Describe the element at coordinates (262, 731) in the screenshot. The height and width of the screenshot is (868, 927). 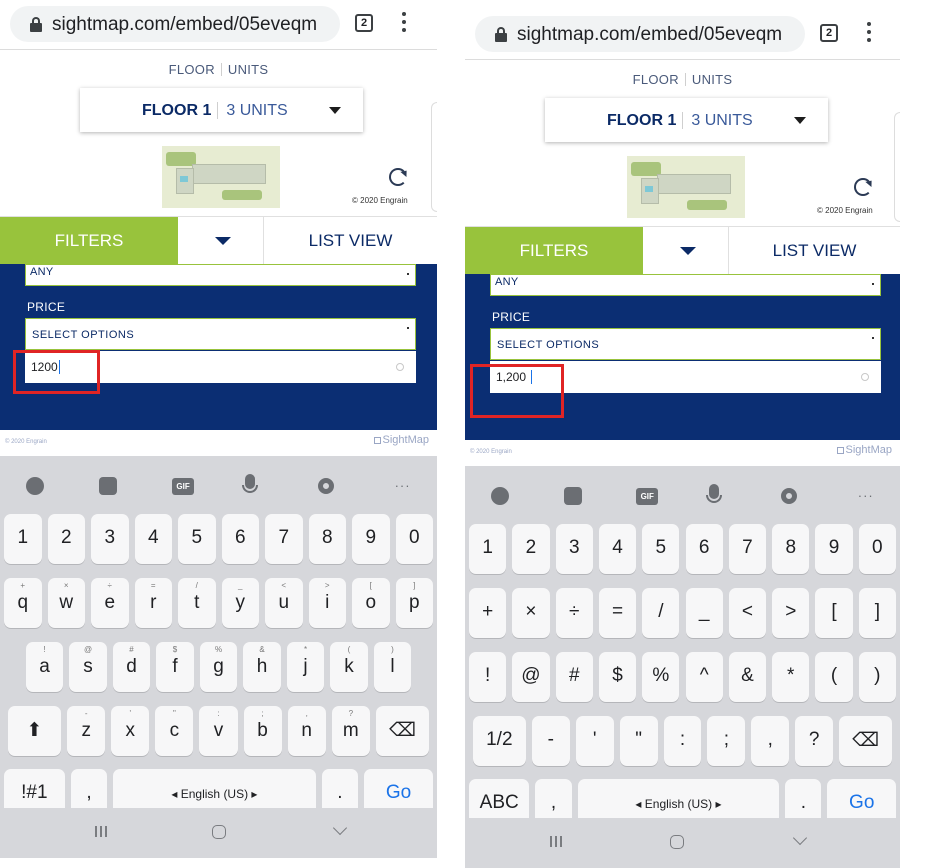
I see `key-b: ; b` at that location.